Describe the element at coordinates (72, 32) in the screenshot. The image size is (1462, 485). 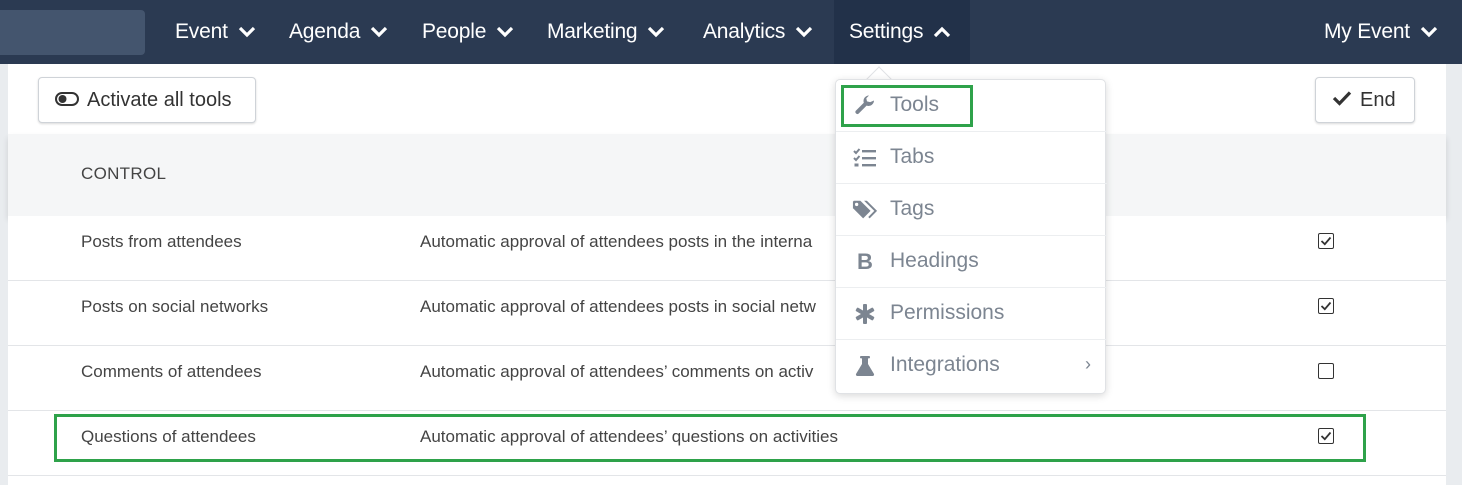
I see `event-logo` at that location.